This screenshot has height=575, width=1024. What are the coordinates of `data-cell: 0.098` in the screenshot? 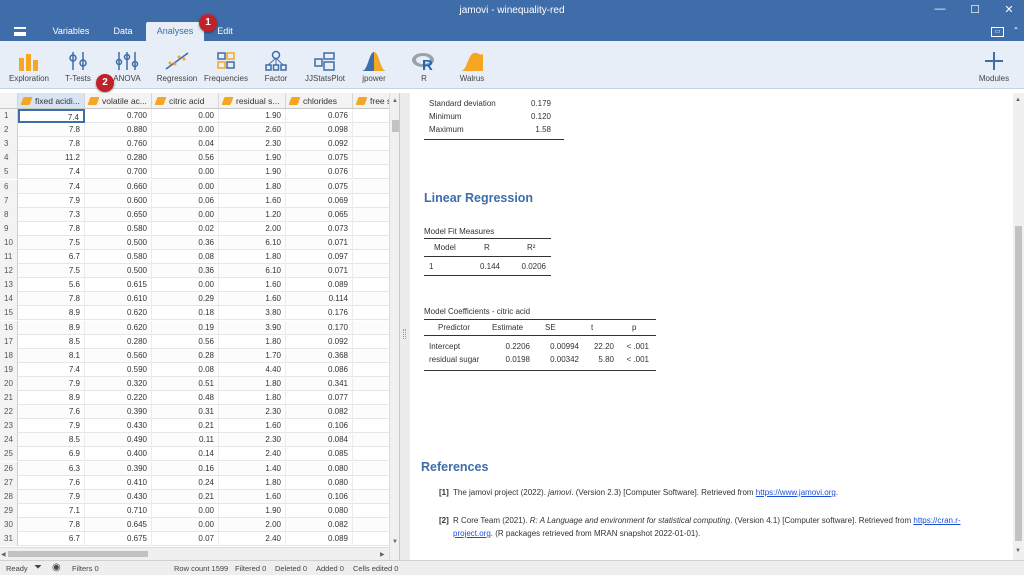 It's located at (319, 130).